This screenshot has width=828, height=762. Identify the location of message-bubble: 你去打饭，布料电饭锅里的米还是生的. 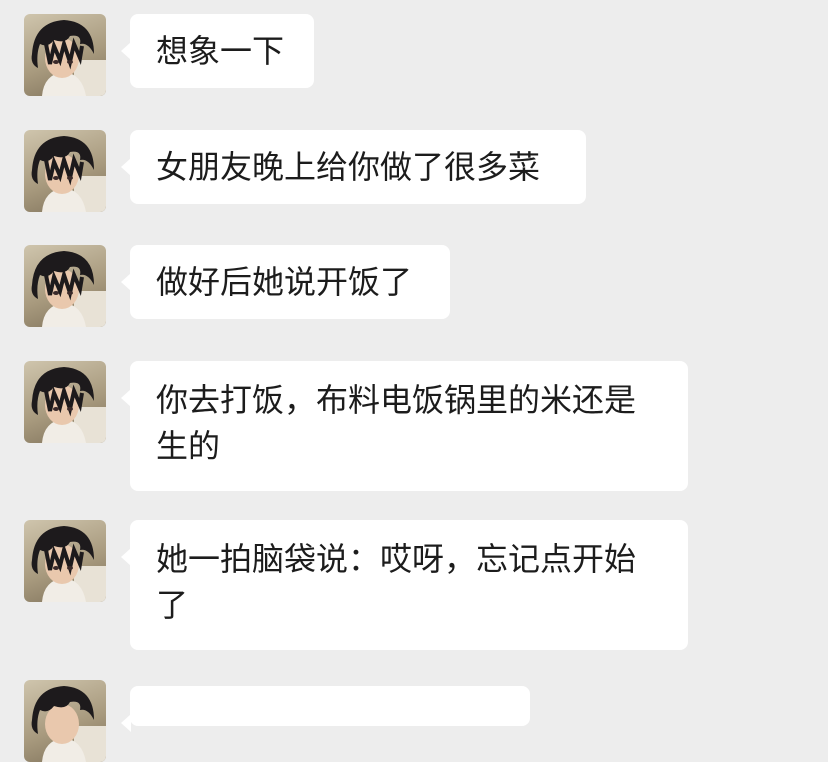
(404, 426).